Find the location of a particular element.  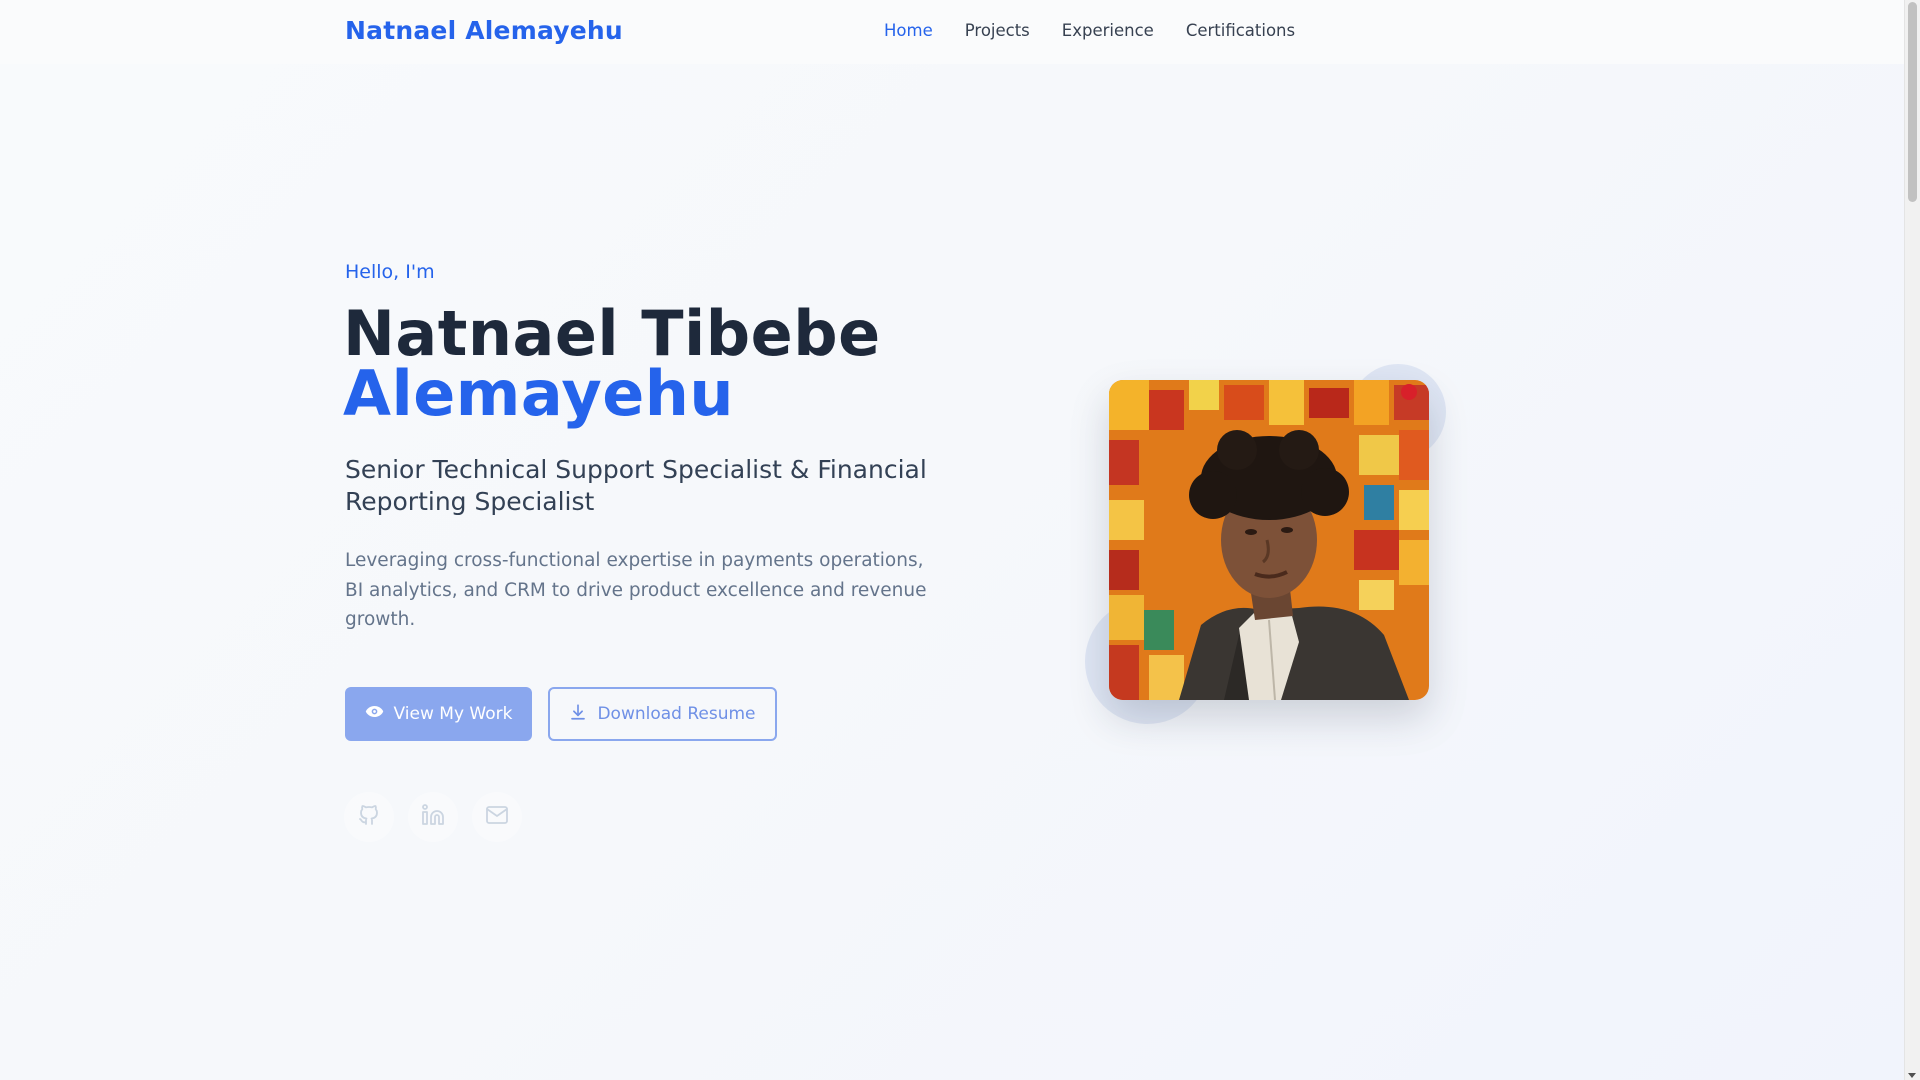

nav-link-projects: Projects is located at coordinates (997, 30).